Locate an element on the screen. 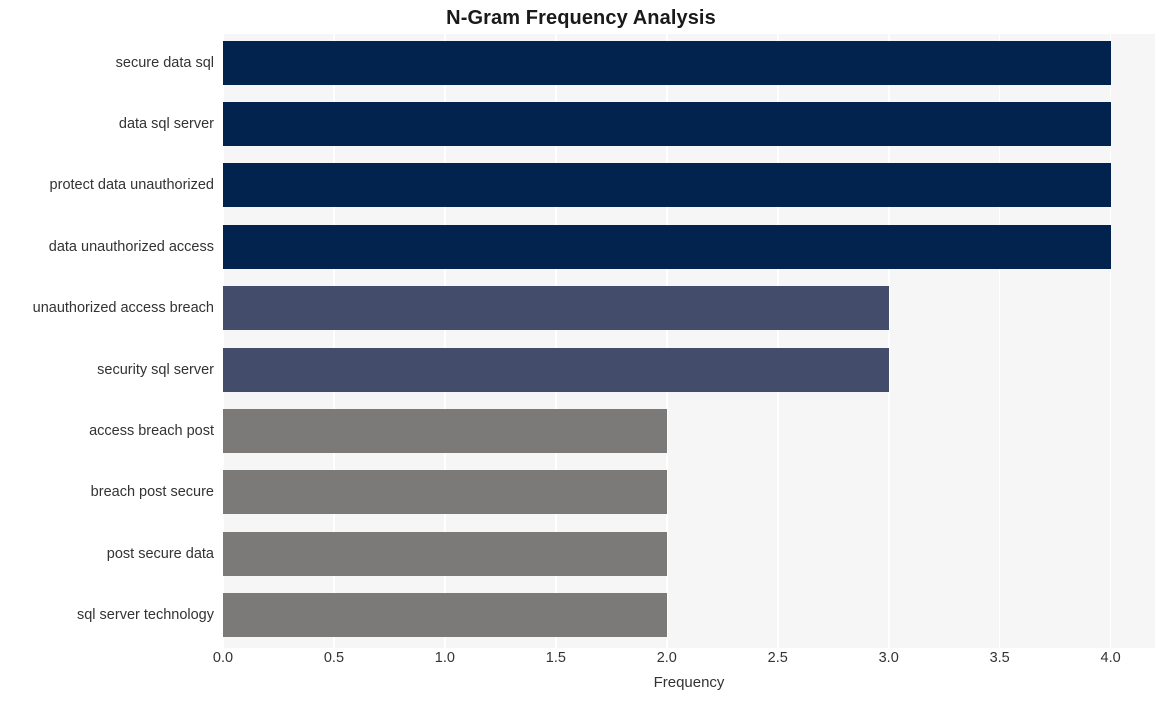 This screenshot has height=701, width=1162. y-tick-label: breach post secure is located at coordinates (152, 492).